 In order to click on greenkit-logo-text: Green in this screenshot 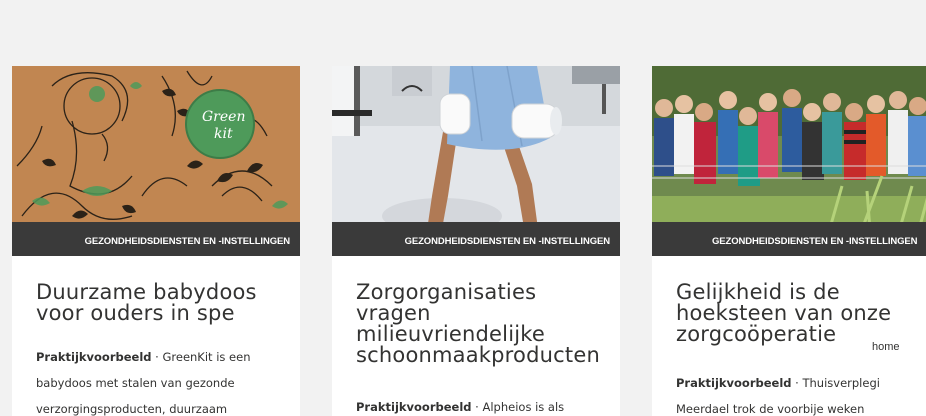, I will do `click(223, 117)`.